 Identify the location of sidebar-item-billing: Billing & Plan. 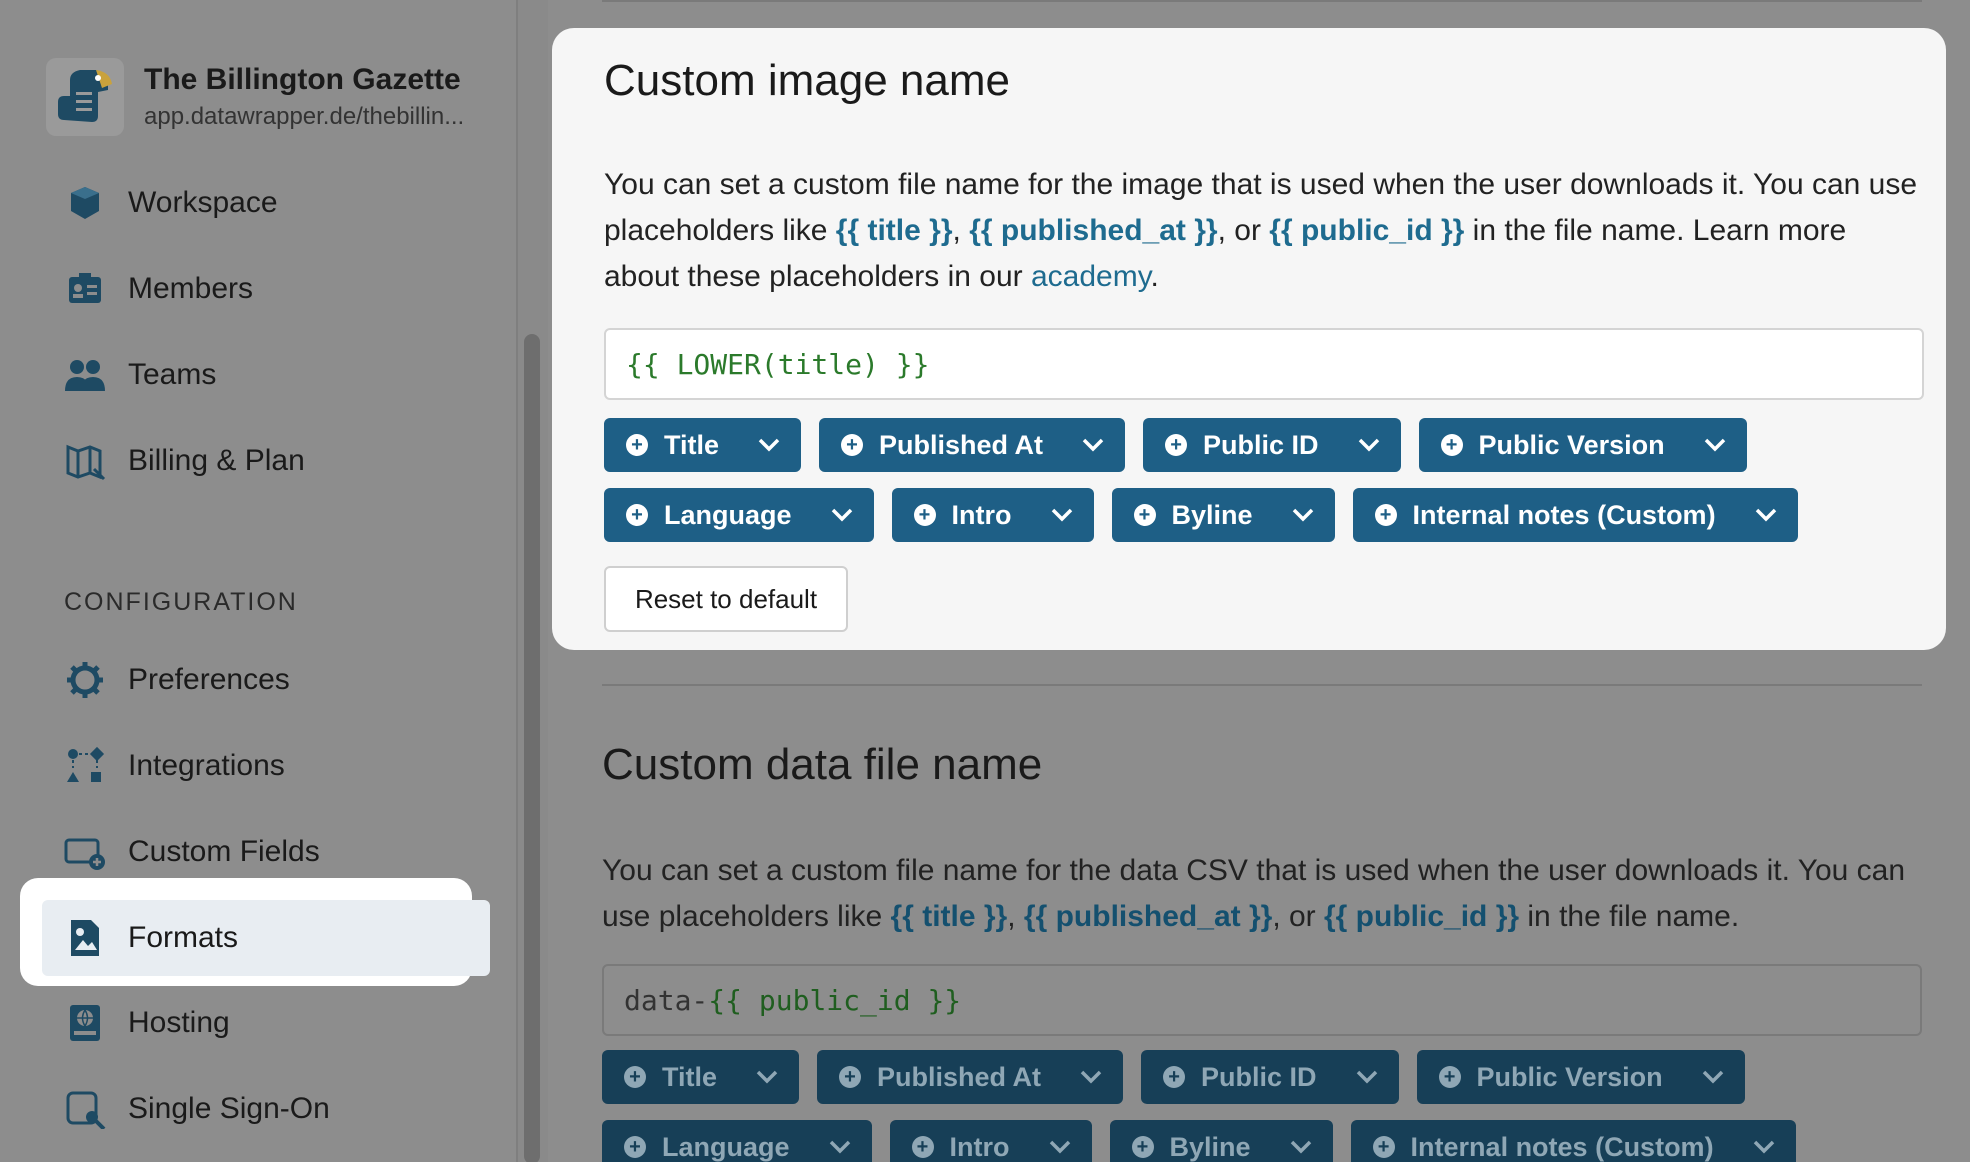
(277, 461).